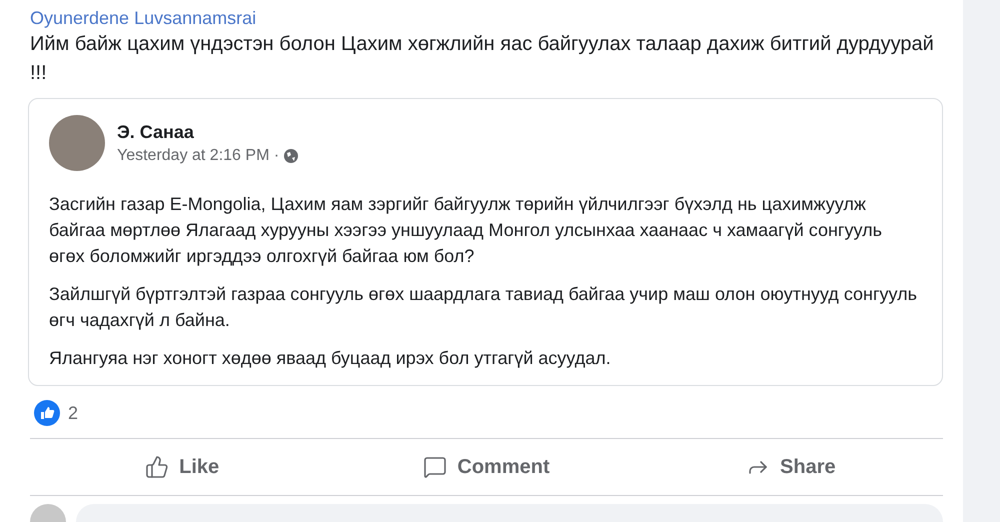  Describe the element at coordinates (482, 59) in the screenshot. I see `post-text: Ийм байж цахим үндэстэн болон Цахим хөгжлийн яас байгуулах талаар дахиж битгий дурдуурай !!!` at that location.